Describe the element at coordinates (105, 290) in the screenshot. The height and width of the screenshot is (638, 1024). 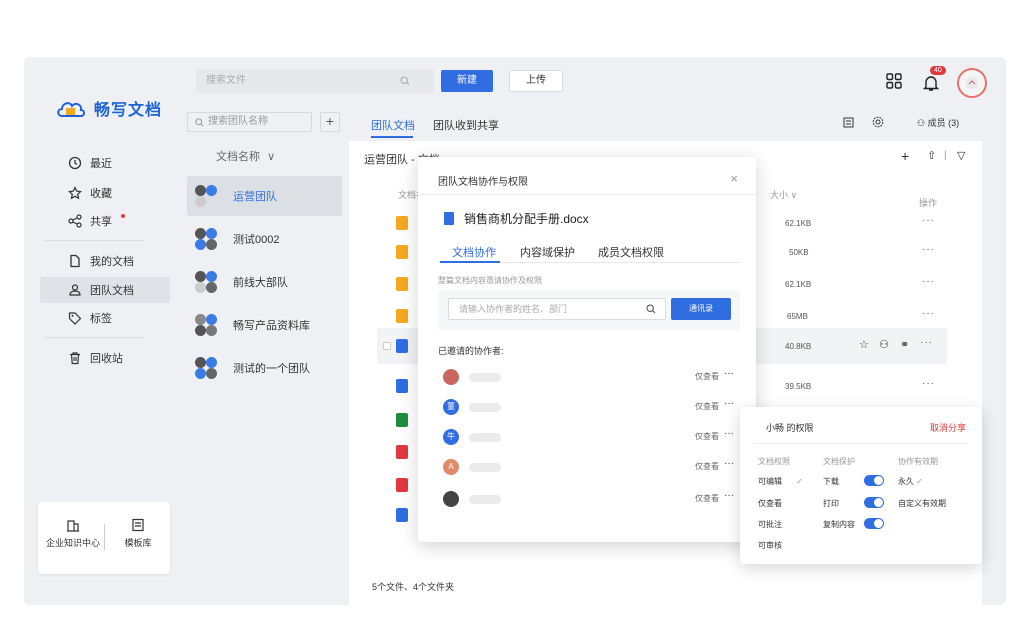
I see `sidebar-item-team-docs: 团队文档` at that location.